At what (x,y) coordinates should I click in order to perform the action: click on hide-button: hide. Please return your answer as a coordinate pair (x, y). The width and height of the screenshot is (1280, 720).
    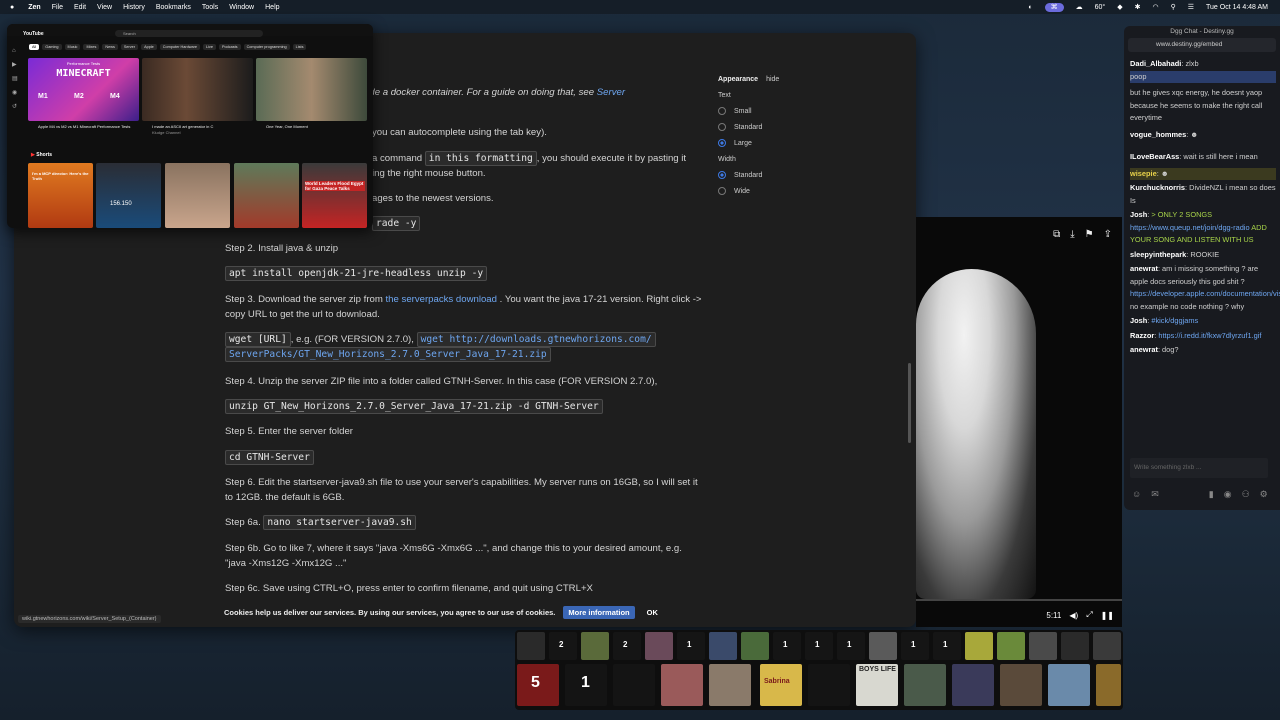
    Looking at the image, I should click on (772, 79).